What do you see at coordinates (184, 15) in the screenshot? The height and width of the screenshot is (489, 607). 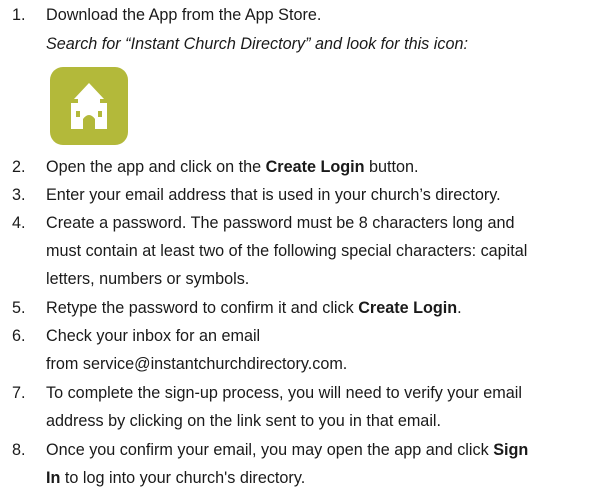 I see `step-text: Download the App from the App Store.` at bounding box center [184, 15].